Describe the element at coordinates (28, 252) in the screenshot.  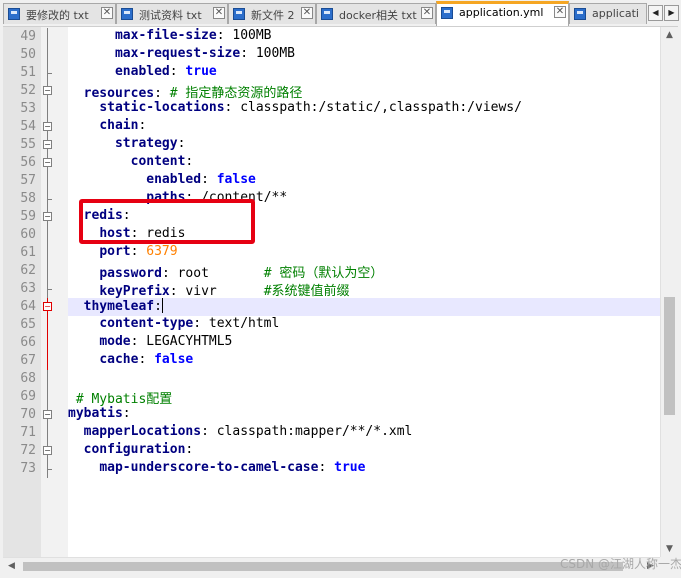
I see `line-number: 61` at that location.